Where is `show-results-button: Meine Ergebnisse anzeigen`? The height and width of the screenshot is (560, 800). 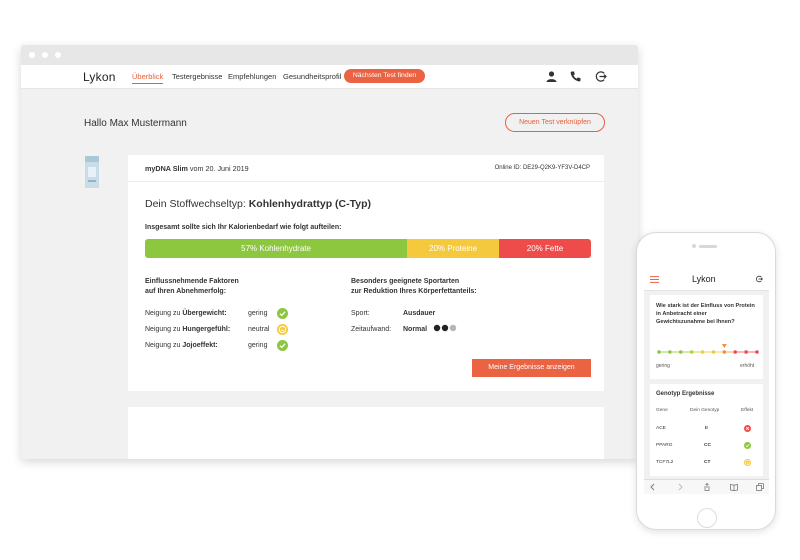
show-results-button: Meine Ergebnisse anzeigen is located at coordinates (531, 368).